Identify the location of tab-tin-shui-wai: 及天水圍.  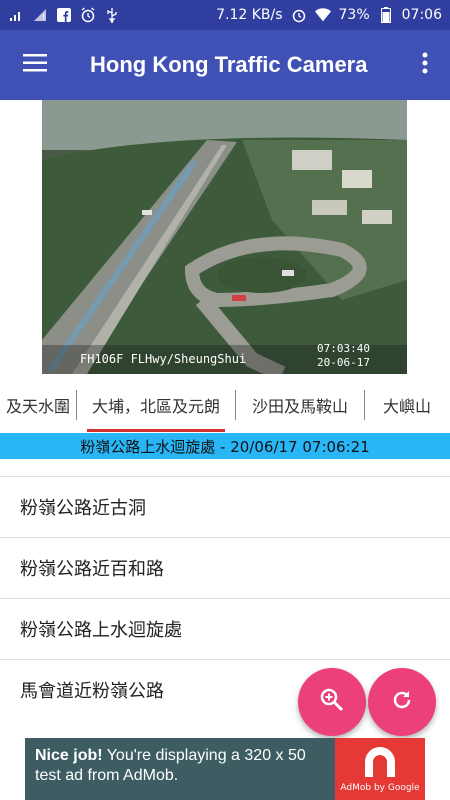
(38, 405).